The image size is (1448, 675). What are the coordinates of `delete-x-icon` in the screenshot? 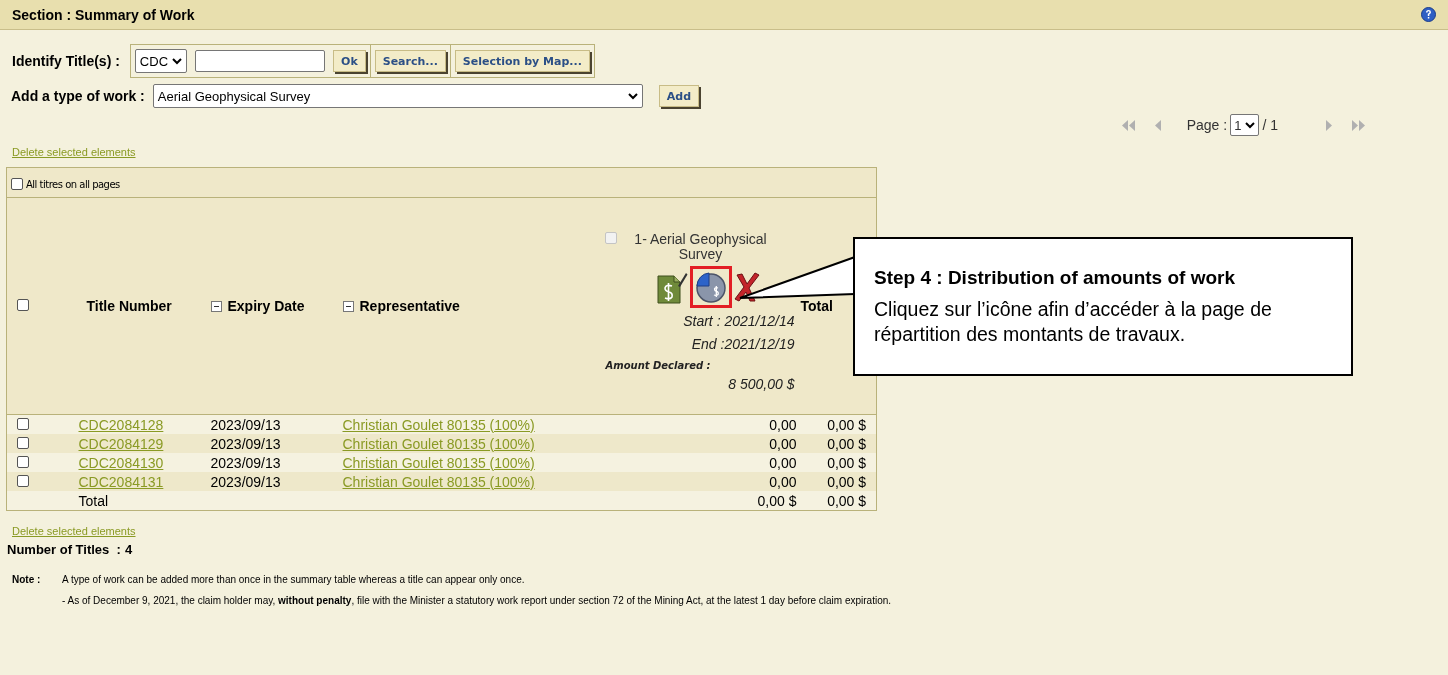 It's located at (746, 287).